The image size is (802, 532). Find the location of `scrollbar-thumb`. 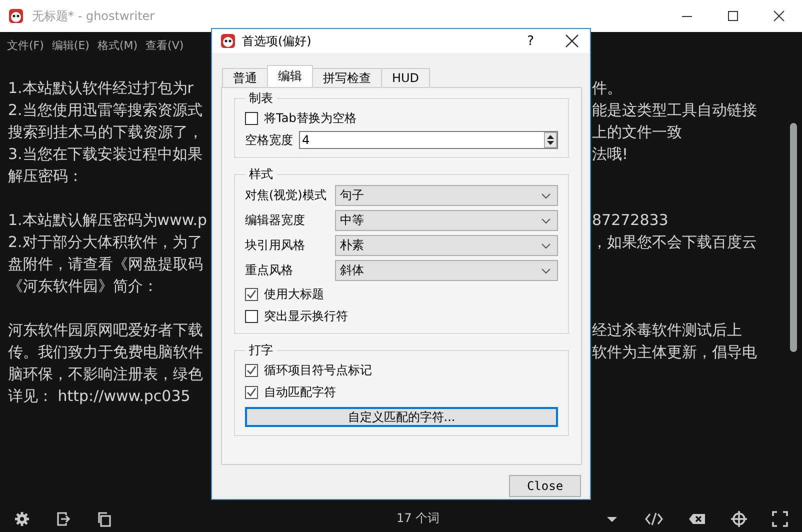

scrollbar-thumb is located at coordinates (793, 237).